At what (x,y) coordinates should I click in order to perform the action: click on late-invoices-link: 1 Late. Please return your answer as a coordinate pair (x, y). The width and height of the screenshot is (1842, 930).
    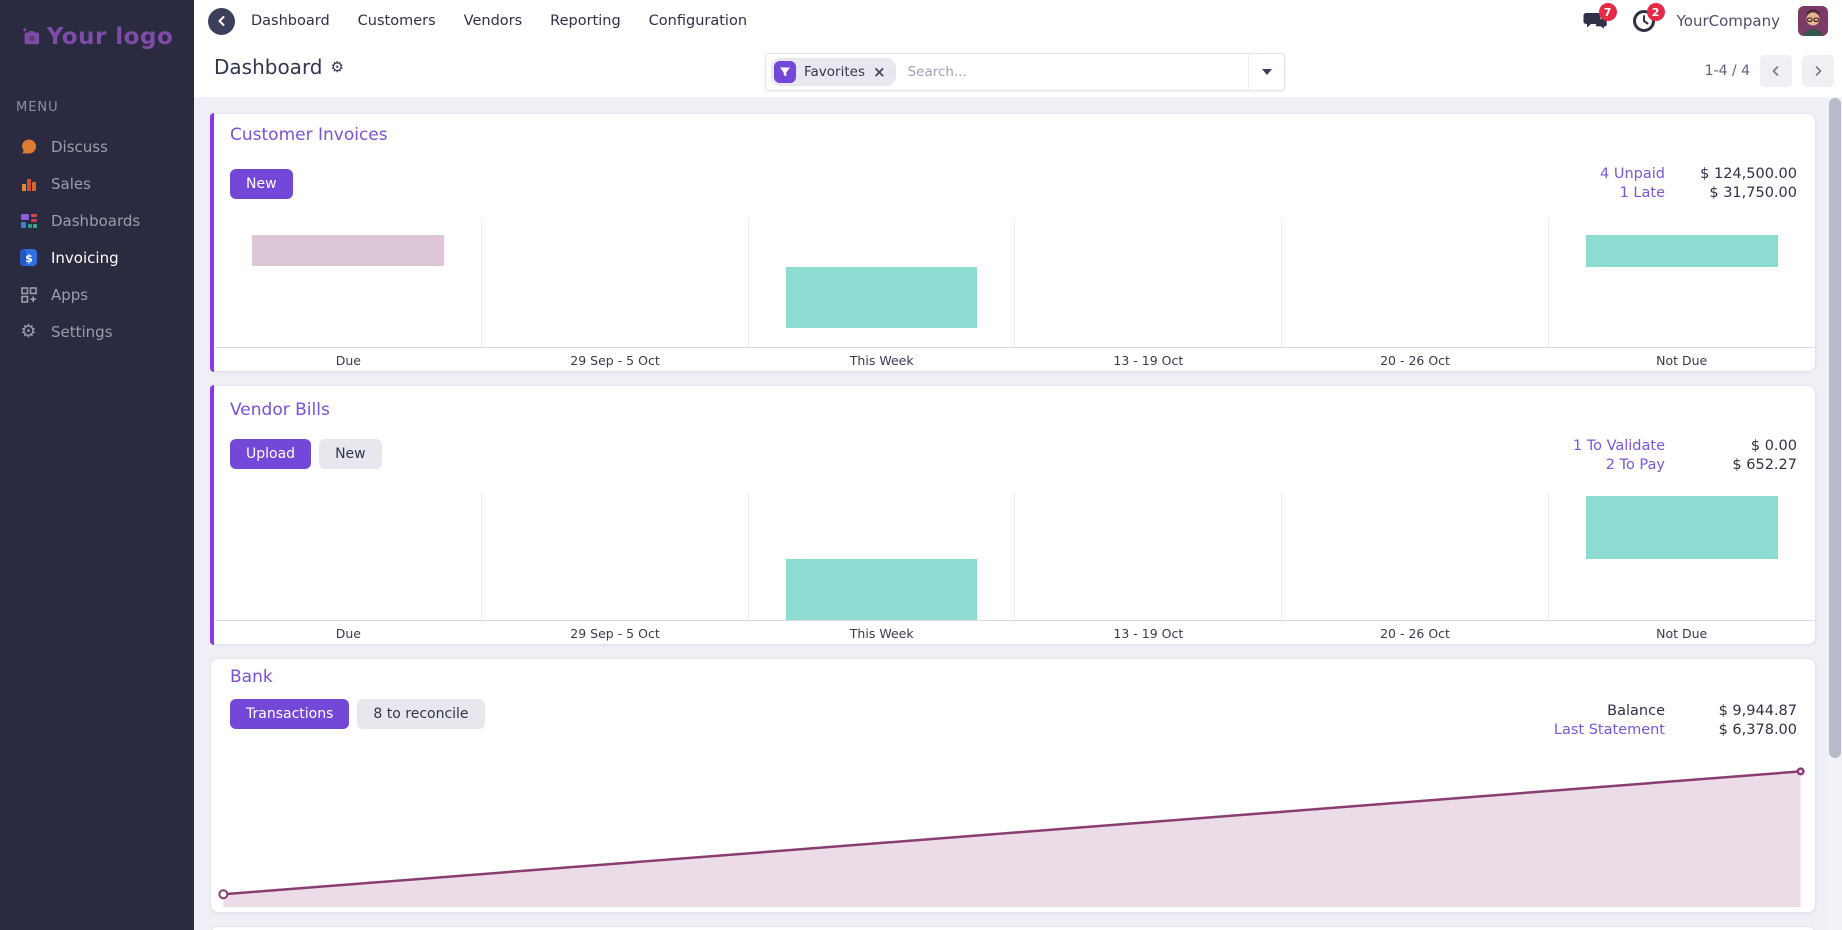
    Looking at the image, I should click on (1632, 193).